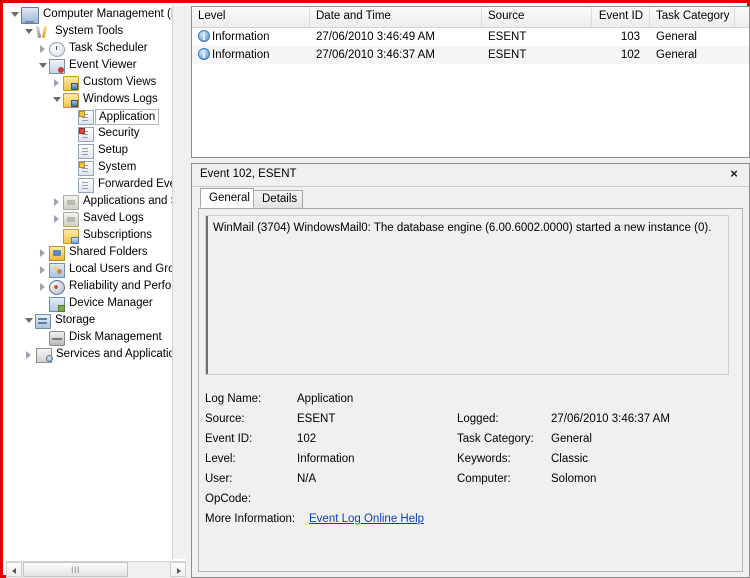  What do you see at coordinates (89, 133) in the screenshot?
I see `tree-item-security: Security` at bounding box center [89, 133].